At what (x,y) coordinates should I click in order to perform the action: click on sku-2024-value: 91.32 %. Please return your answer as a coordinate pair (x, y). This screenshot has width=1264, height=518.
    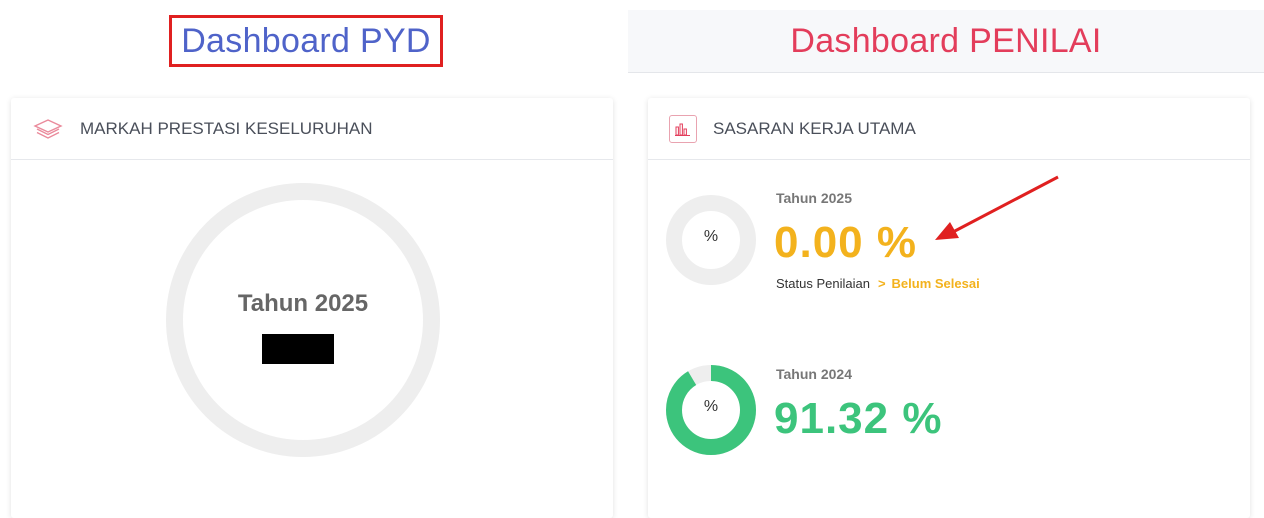
    Looking at the image, I should click on (858, 418).